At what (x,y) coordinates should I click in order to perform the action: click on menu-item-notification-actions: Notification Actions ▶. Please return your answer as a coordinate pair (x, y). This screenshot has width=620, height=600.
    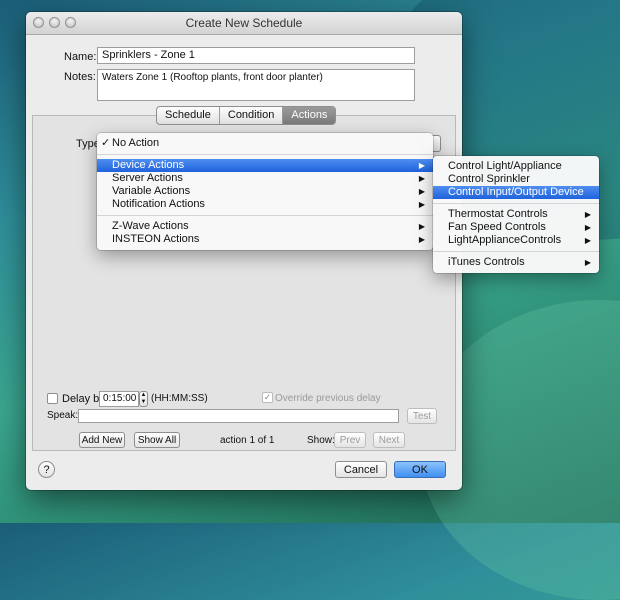
    Looking at the image, I should click on (265, 204).